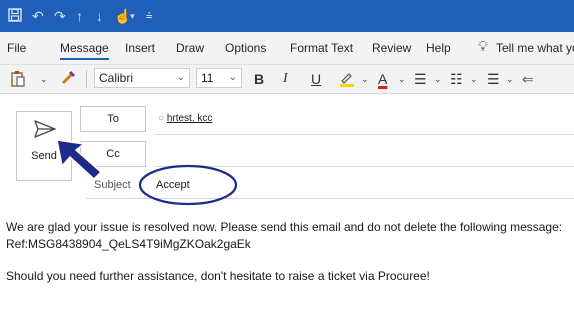 This screenshot has height=320, width=574. I want to click on decrease-indent-icon: ⇐, so click(528, 79).